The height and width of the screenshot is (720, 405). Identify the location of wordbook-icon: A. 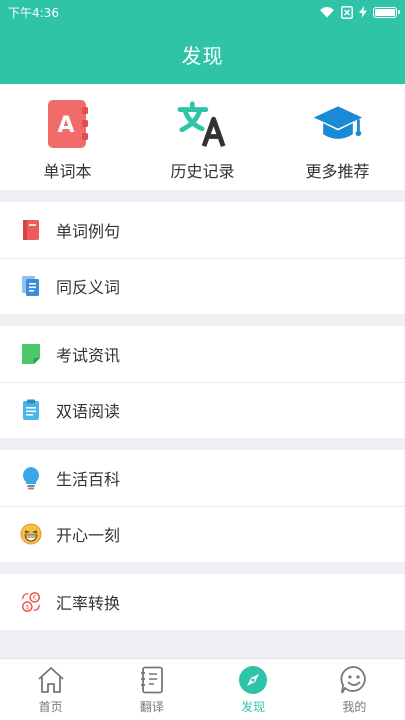
(68, 124).